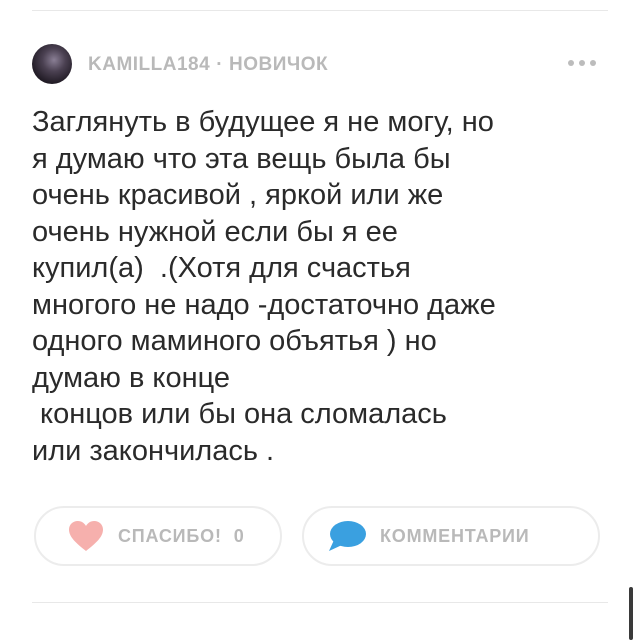 Image resolution: width=640 pixels, height=640 pixels. Describe the element at coordinates (241, 158) in the screenshot. I see `post-body-line: я думаю что эта вещь была бы` at that location.